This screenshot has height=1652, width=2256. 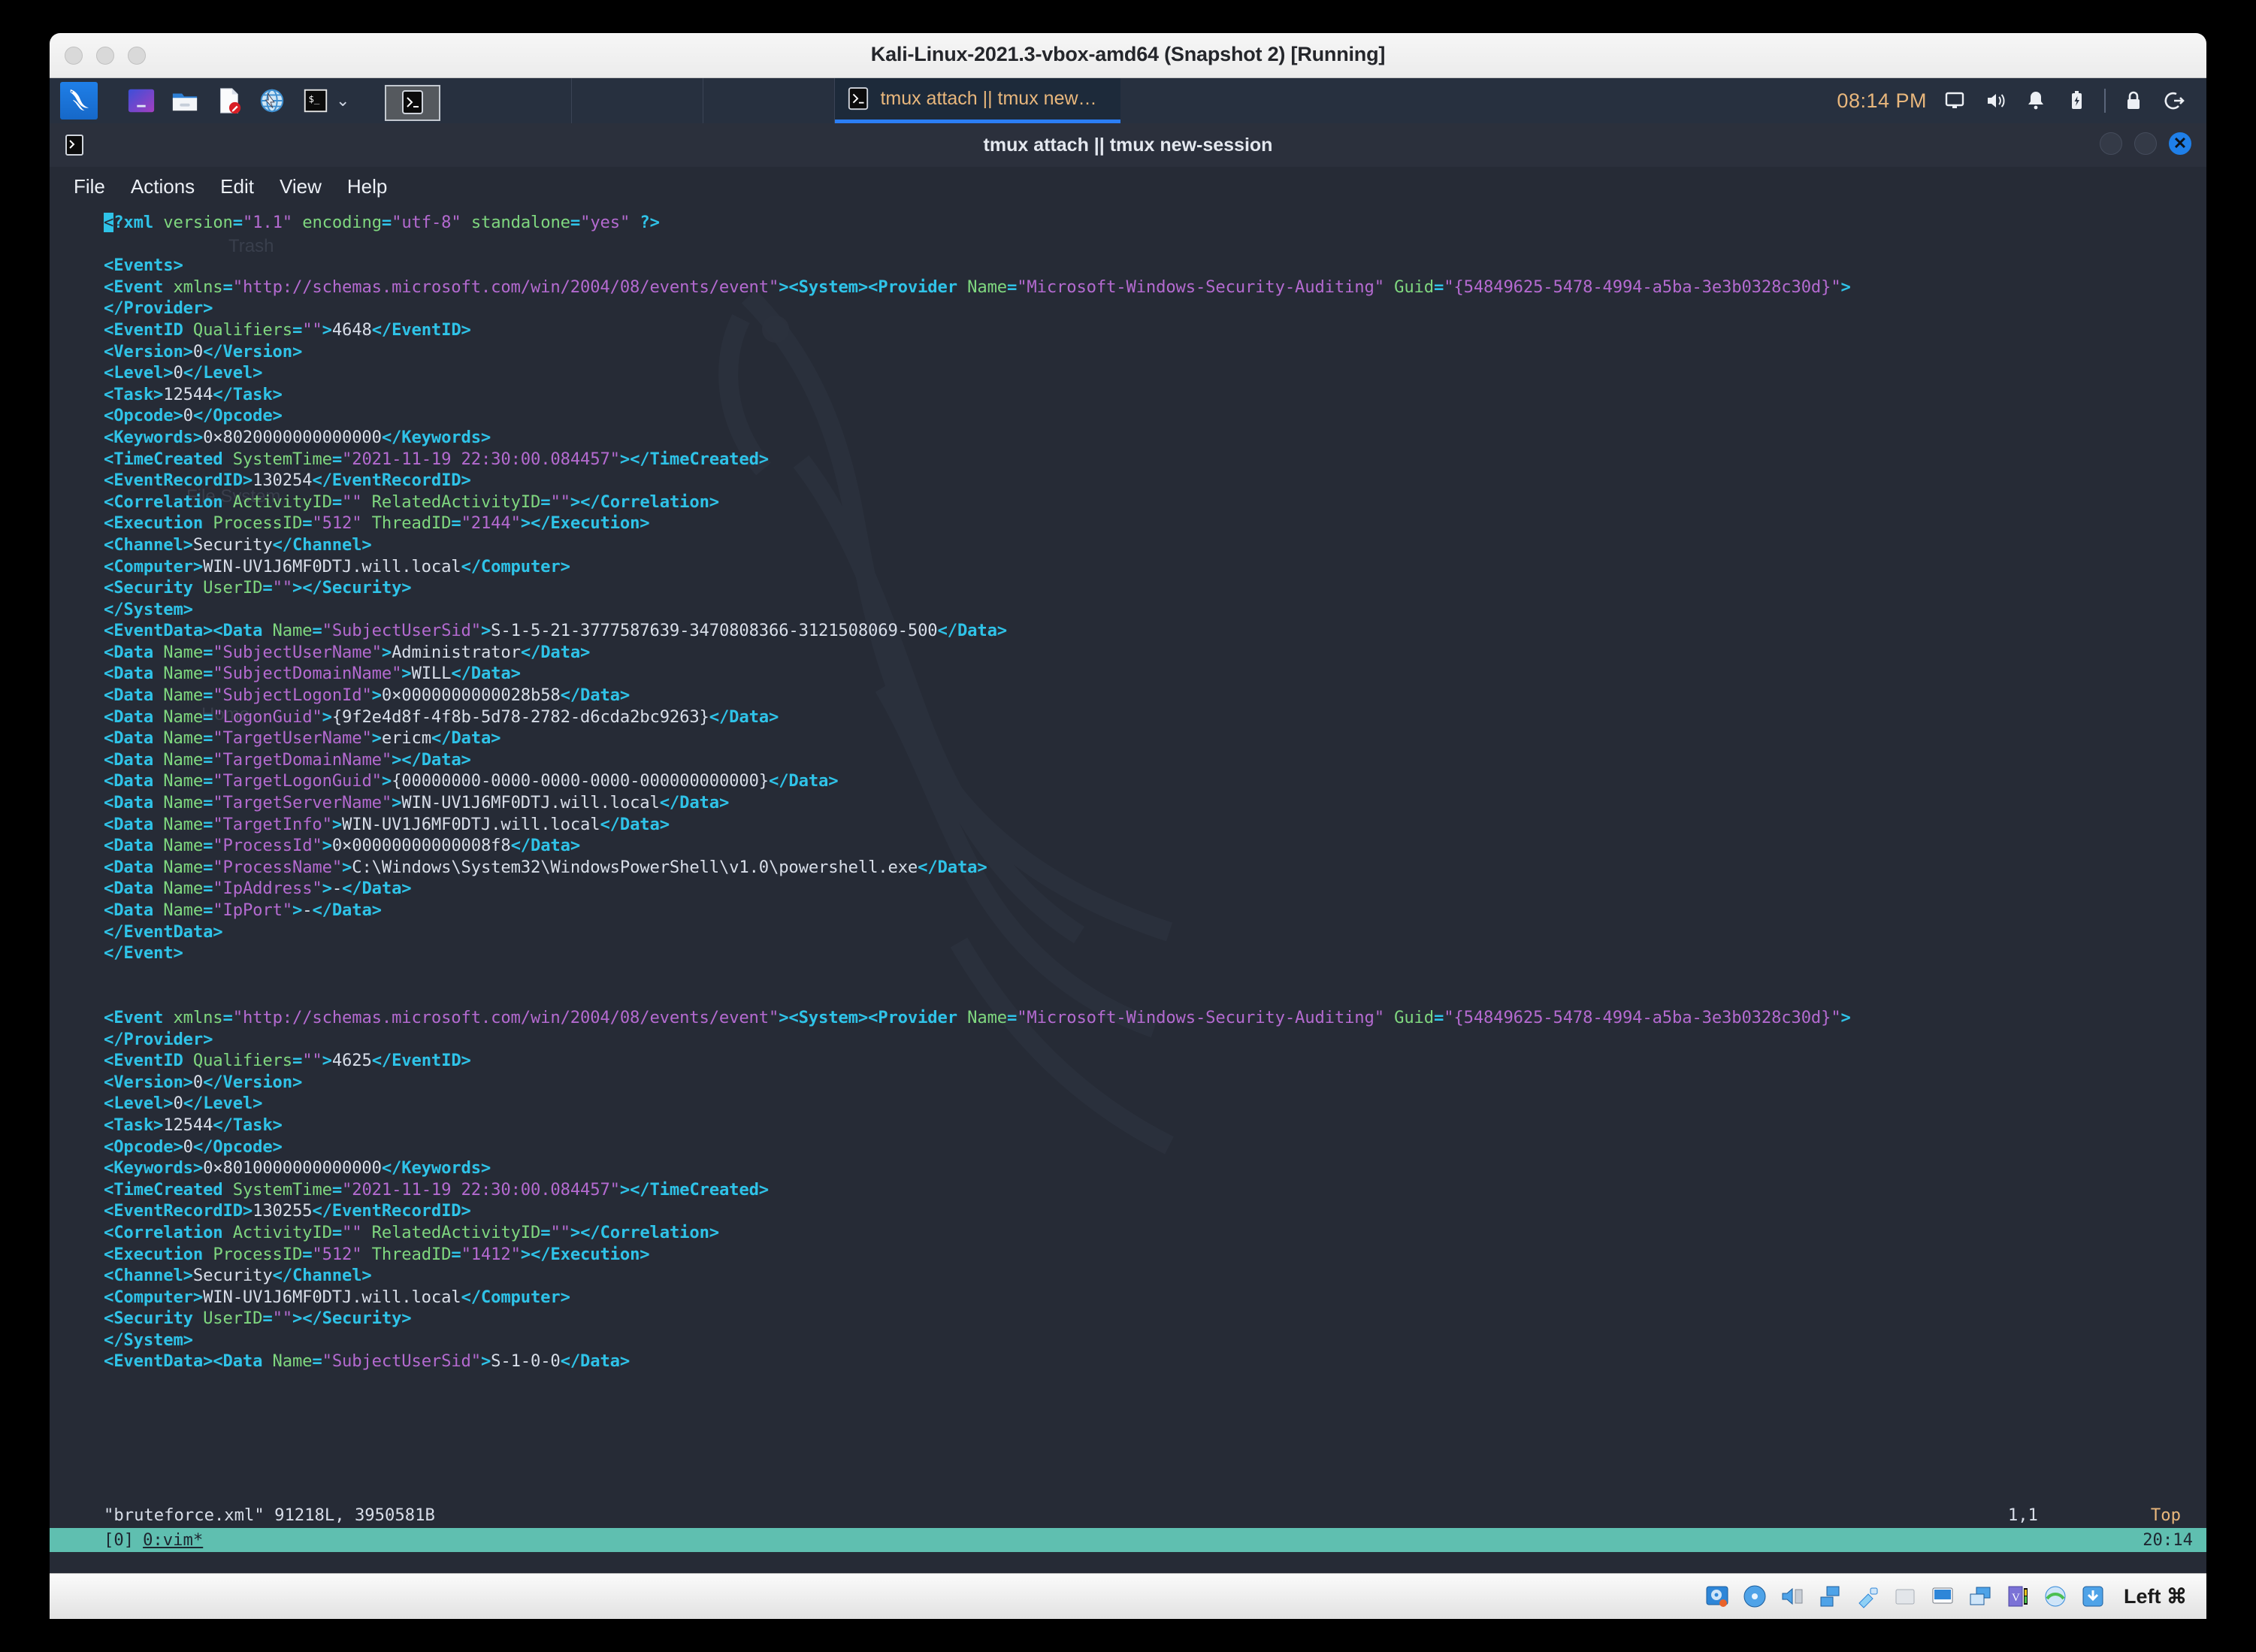 What do you see at coordinates (1882, 101) in the screenshot?
I see `panel-clock: 08:14 PM` at bounding box center [1882, 101].